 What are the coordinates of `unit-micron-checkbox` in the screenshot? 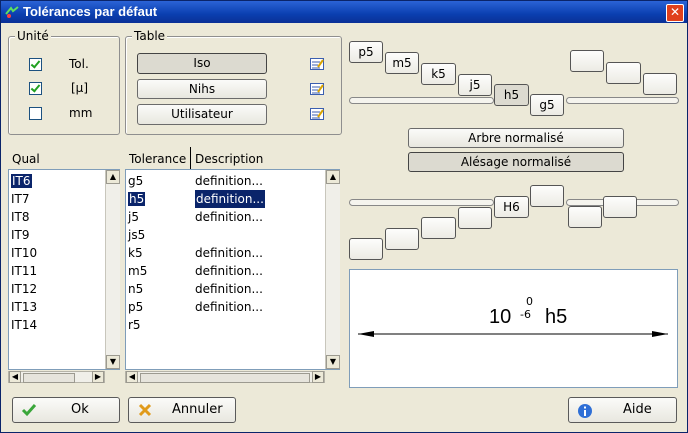 It's located at (35, 88).